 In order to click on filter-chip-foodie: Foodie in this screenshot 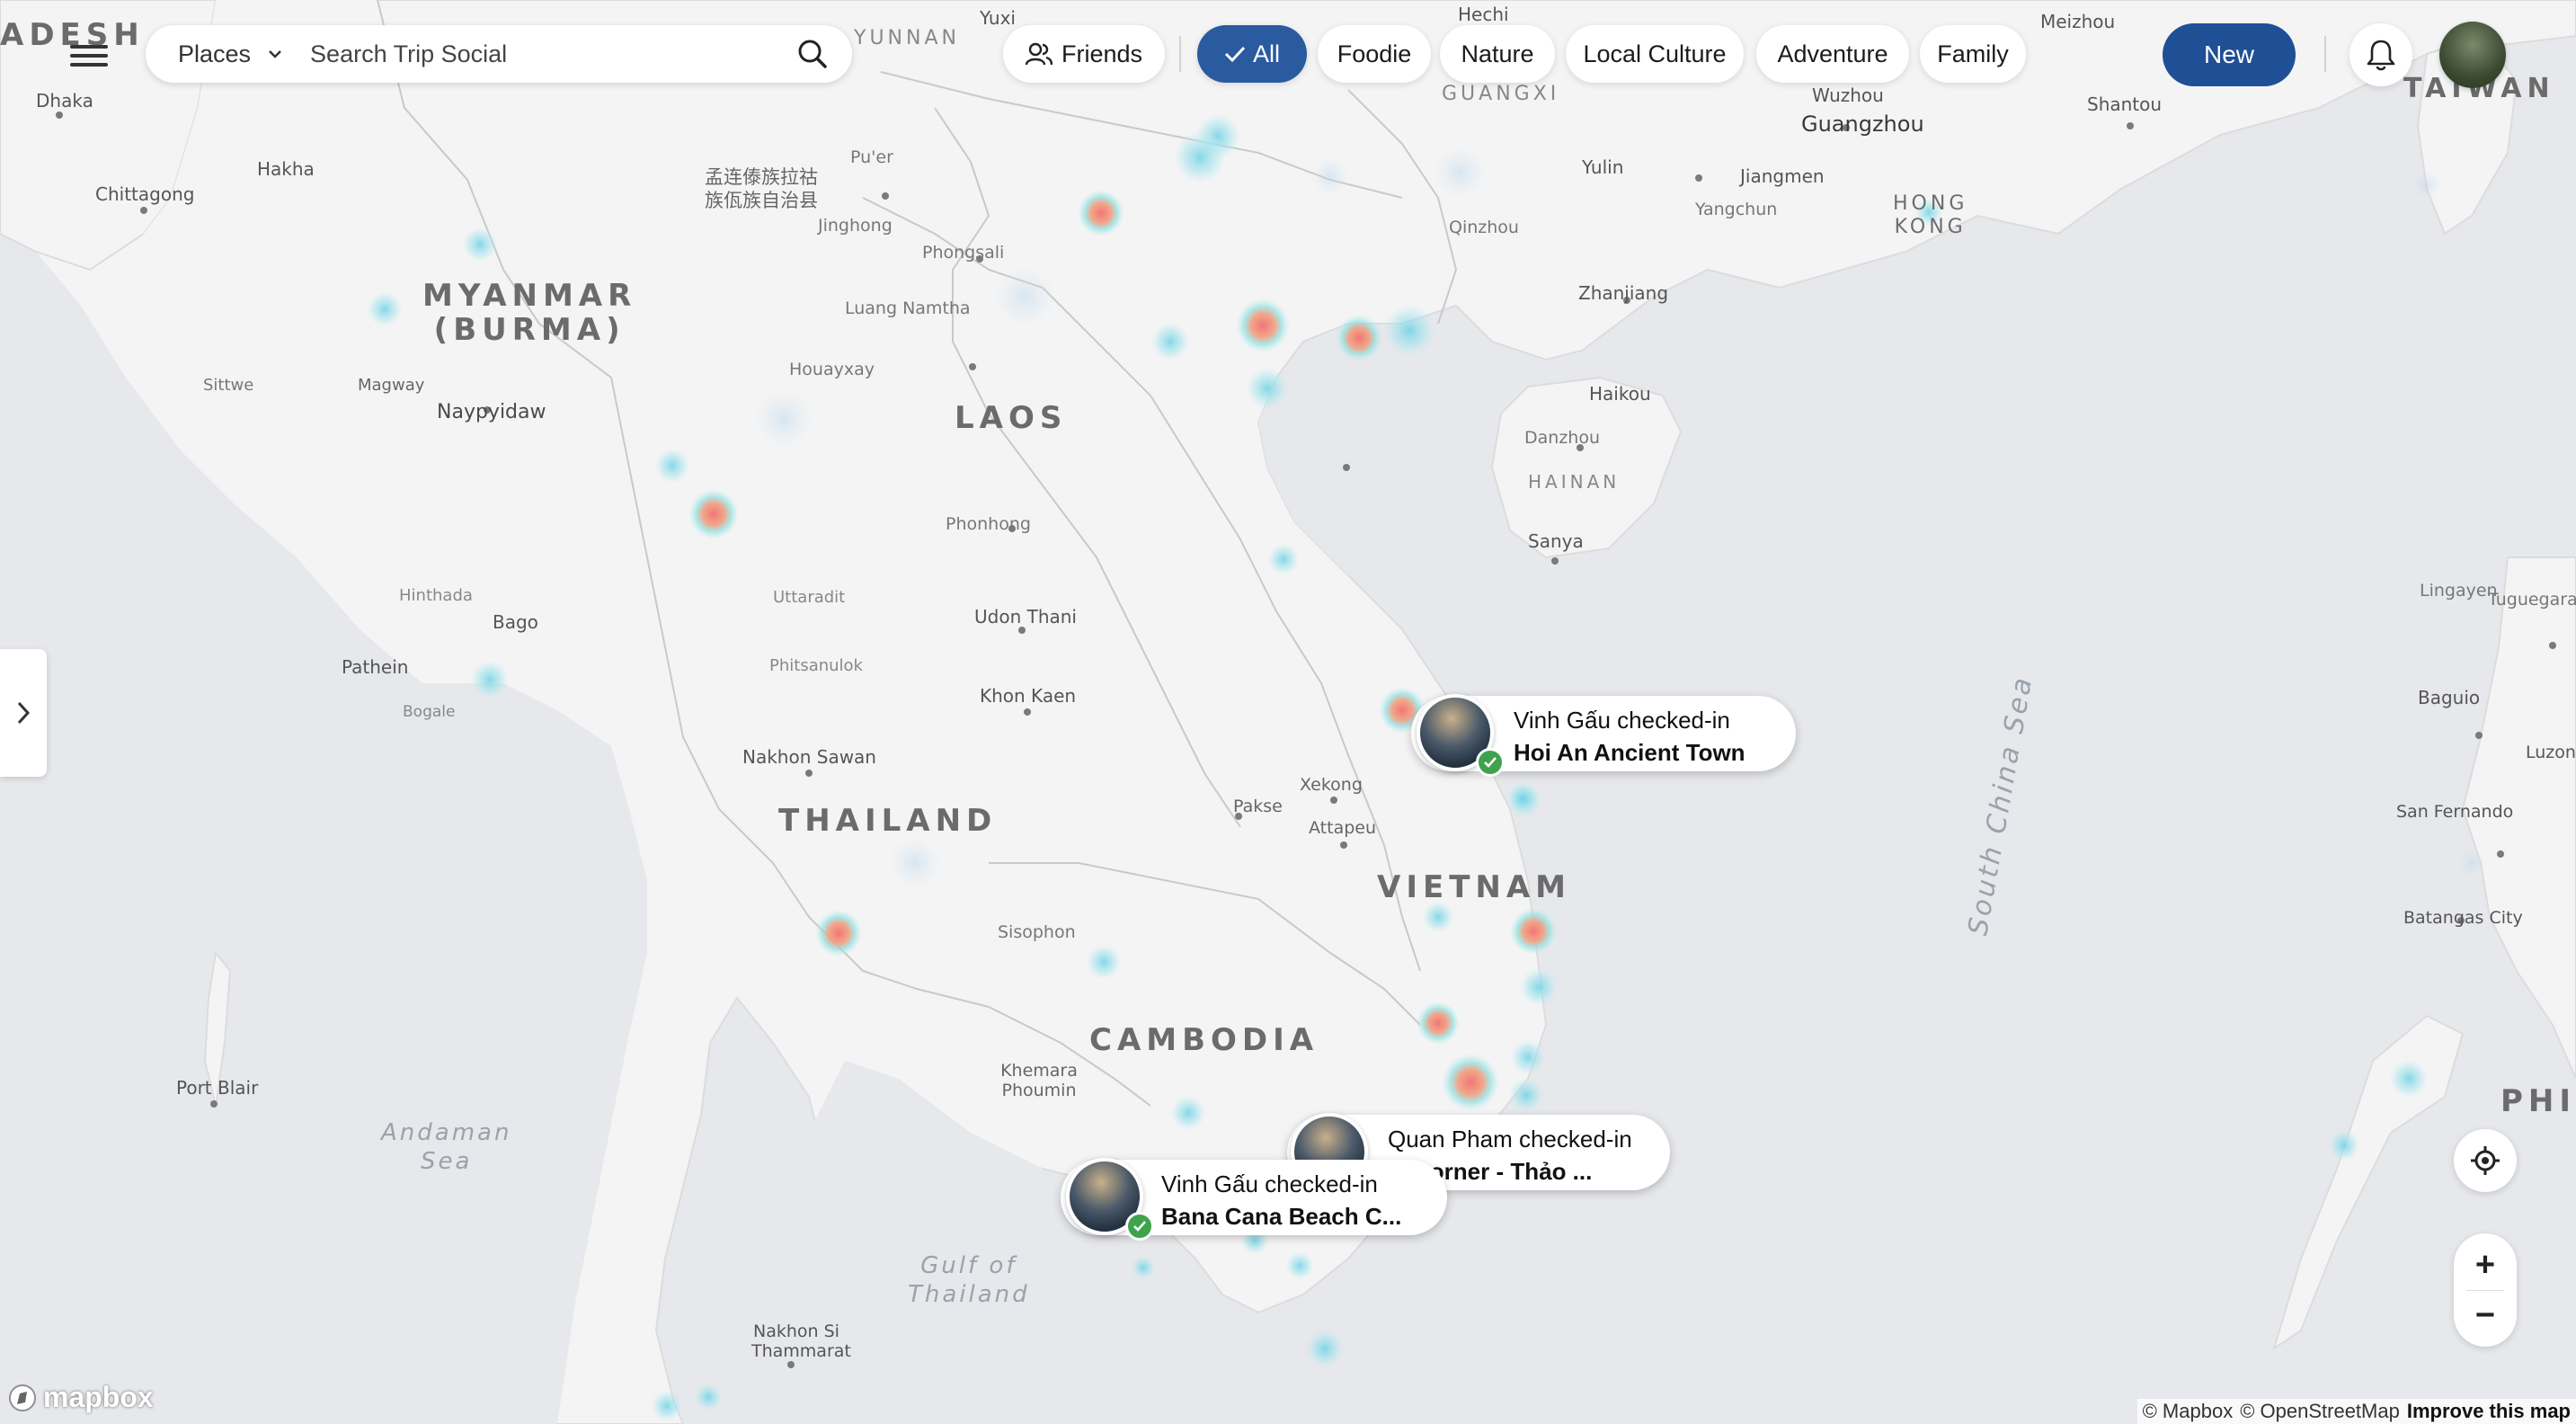, I will do `click(1374, 54)`.